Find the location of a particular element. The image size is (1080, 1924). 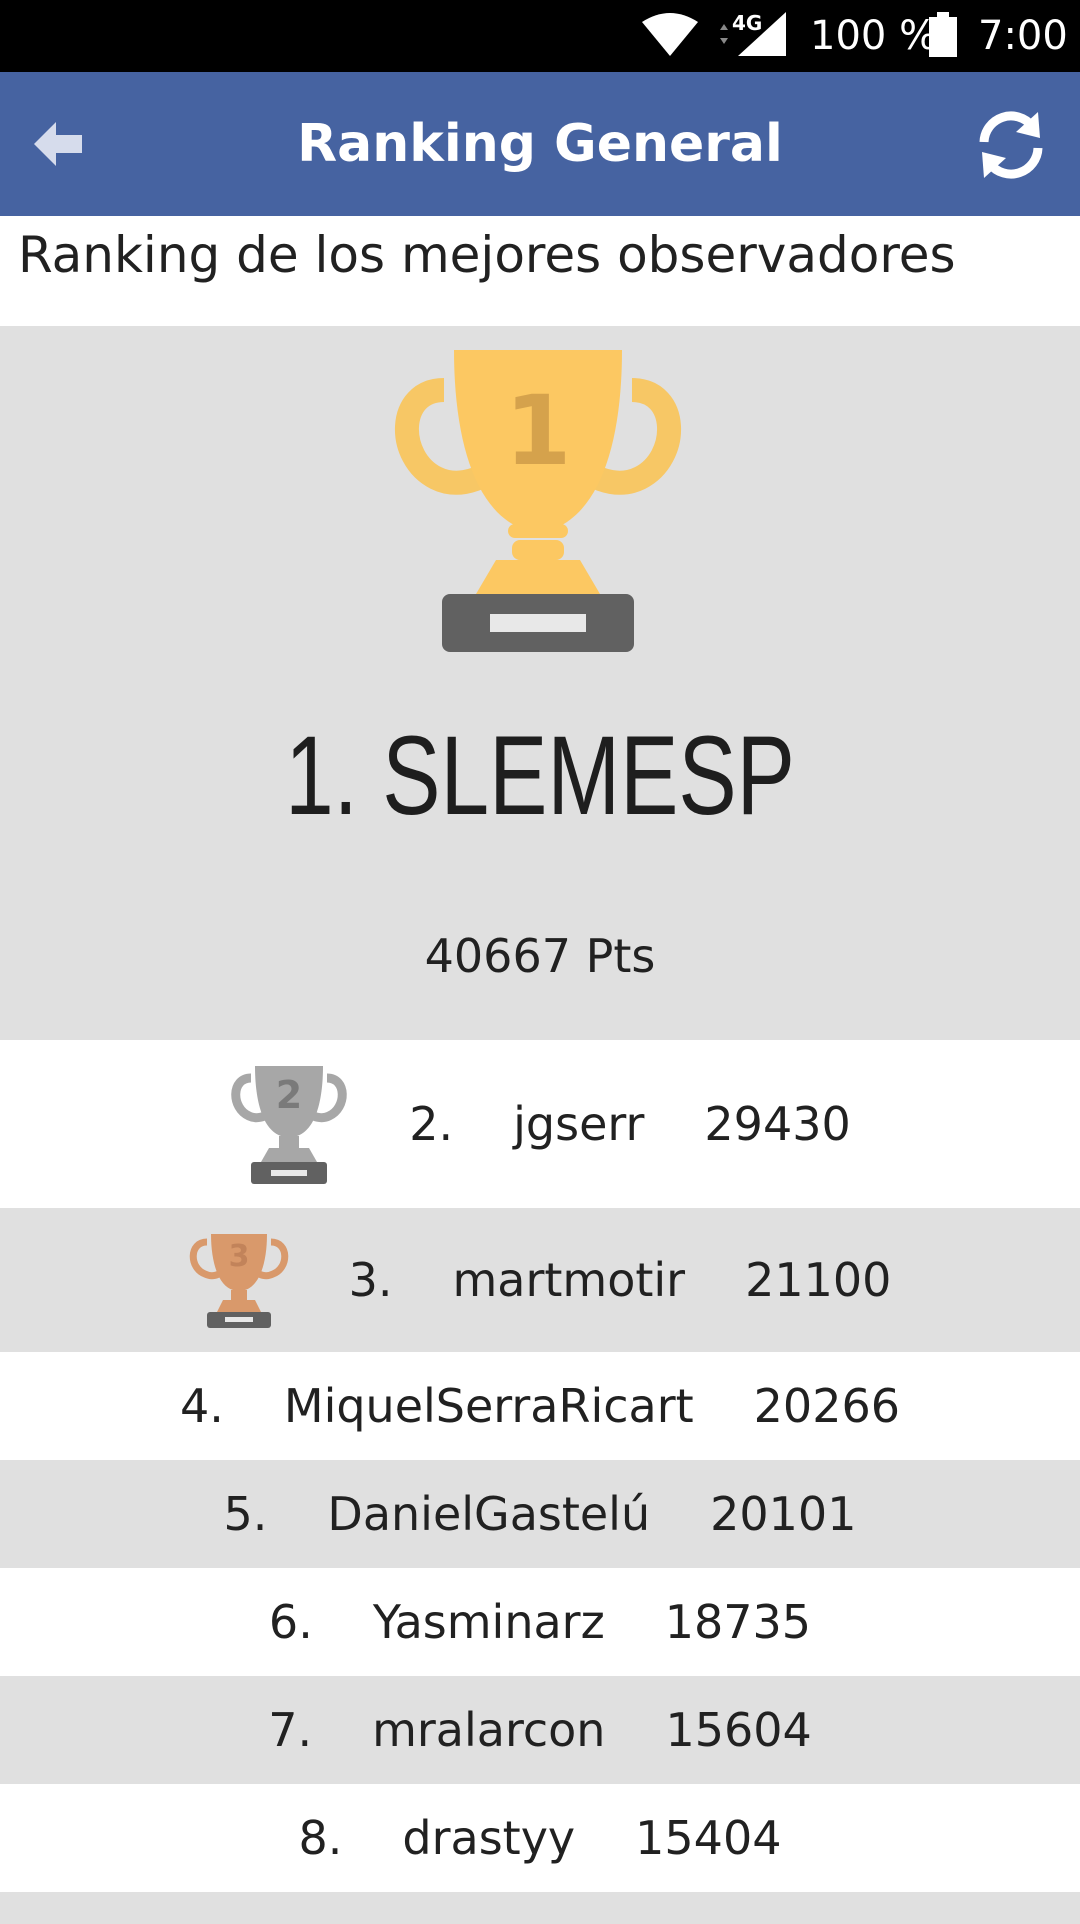

rank-points: 29430 is located at coordinates (777, 1124).